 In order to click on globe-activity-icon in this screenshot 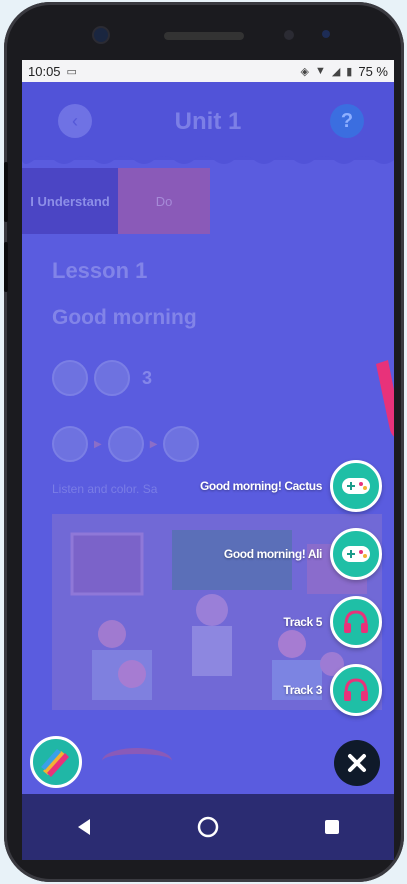, I will do `click(112, 378)`.